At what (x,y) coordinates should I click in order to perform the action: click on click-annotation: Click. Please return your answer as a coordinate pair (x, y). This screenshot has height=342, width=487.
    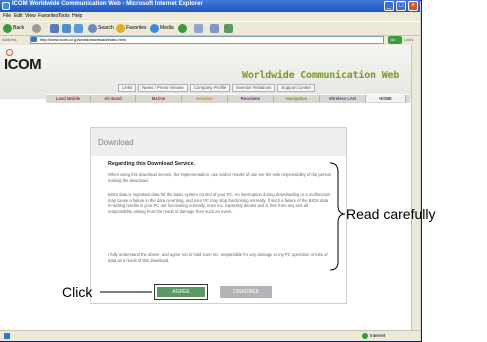
    Looking at the image, I should click on (77, 292).